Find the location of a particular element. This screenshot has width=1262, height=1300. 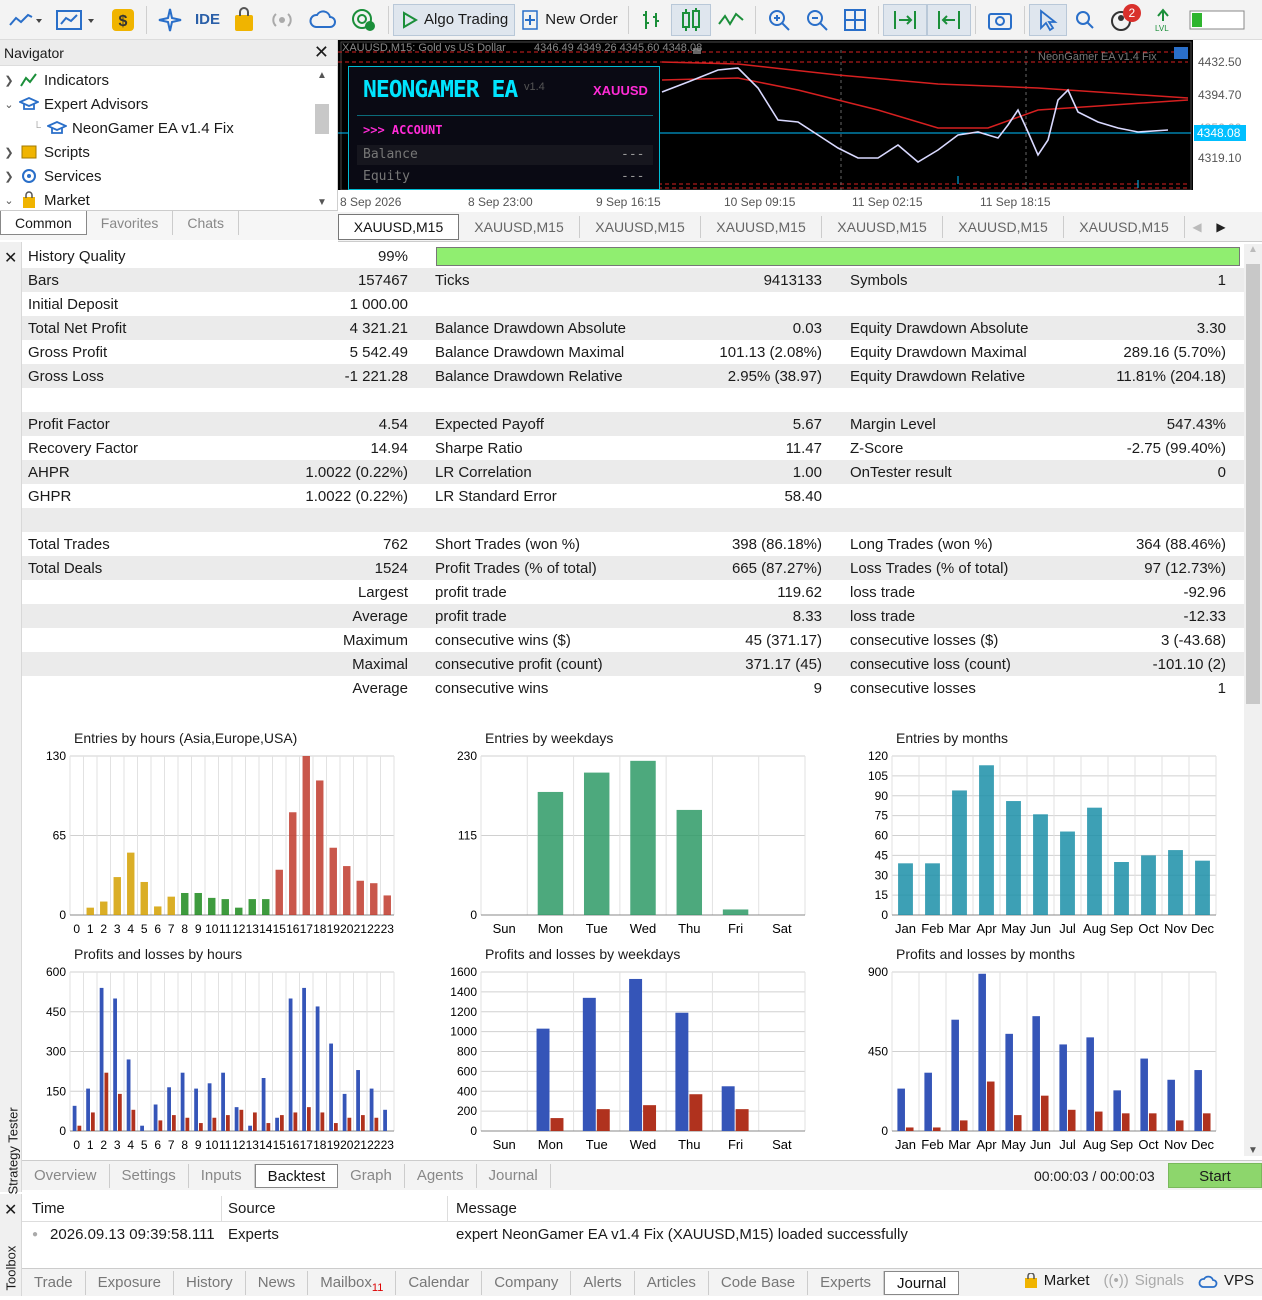

report-label: Total Deals is located at coordinates (65, 568).